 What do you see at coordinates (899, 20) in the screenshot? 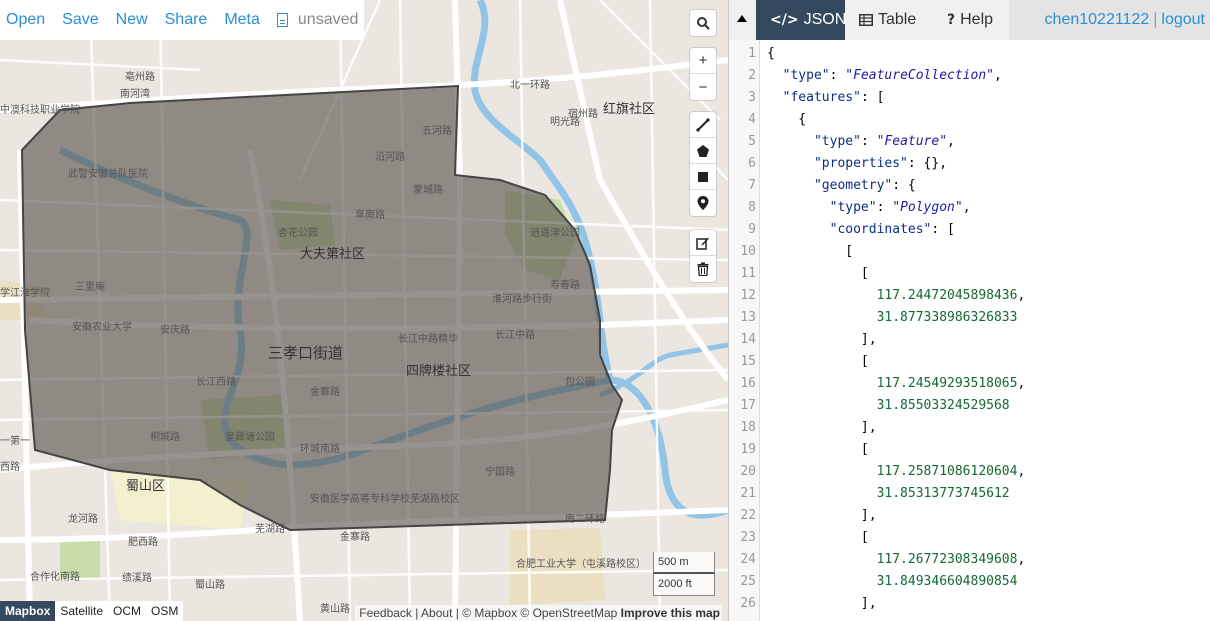
I see `tab-table: Table` at bounding box center [899, 20].